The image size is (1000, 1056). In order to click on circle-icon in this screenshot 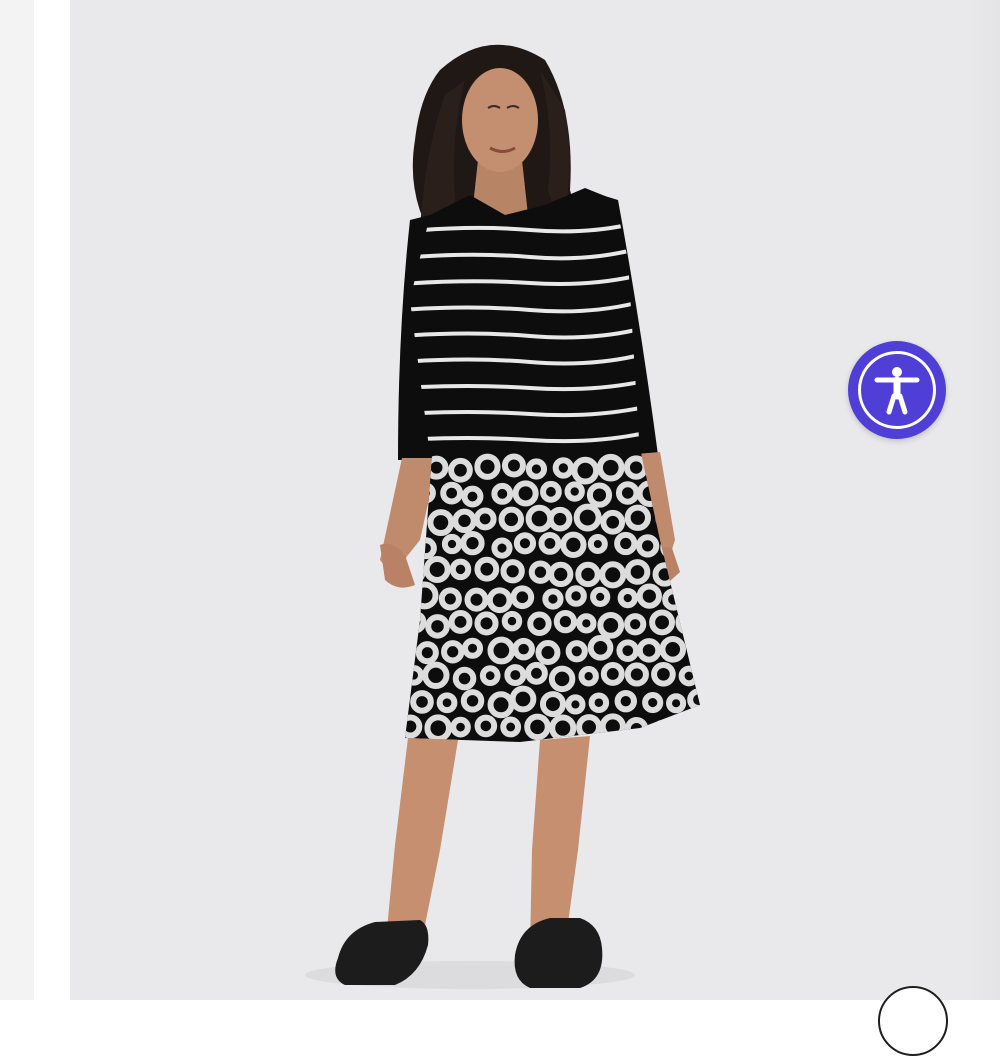, I will do `click(913, 1021)`.